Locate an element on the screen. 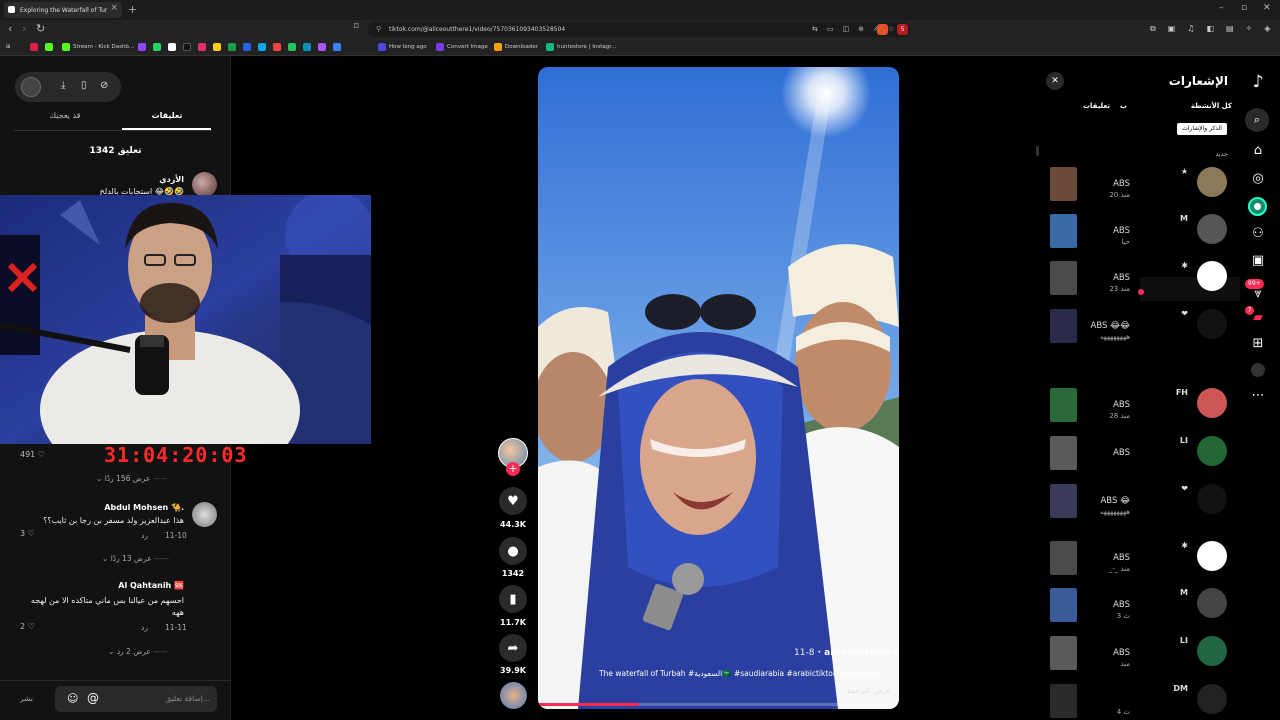 The image size is (1280, 720). like-button: ♥ is located at coordinates (513, 501).